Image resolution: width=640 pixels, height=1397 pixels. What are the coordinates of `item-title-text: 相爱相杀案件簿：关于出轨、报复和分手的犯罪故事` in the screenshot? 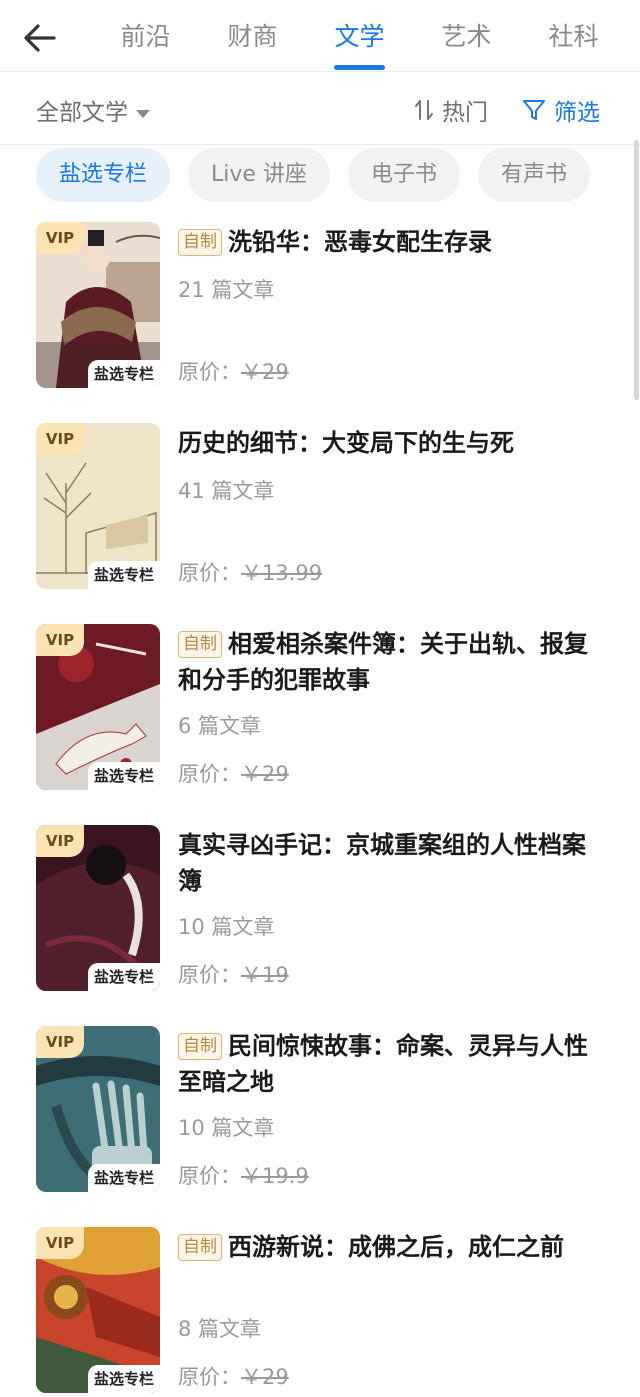 It's located at (383, 662).